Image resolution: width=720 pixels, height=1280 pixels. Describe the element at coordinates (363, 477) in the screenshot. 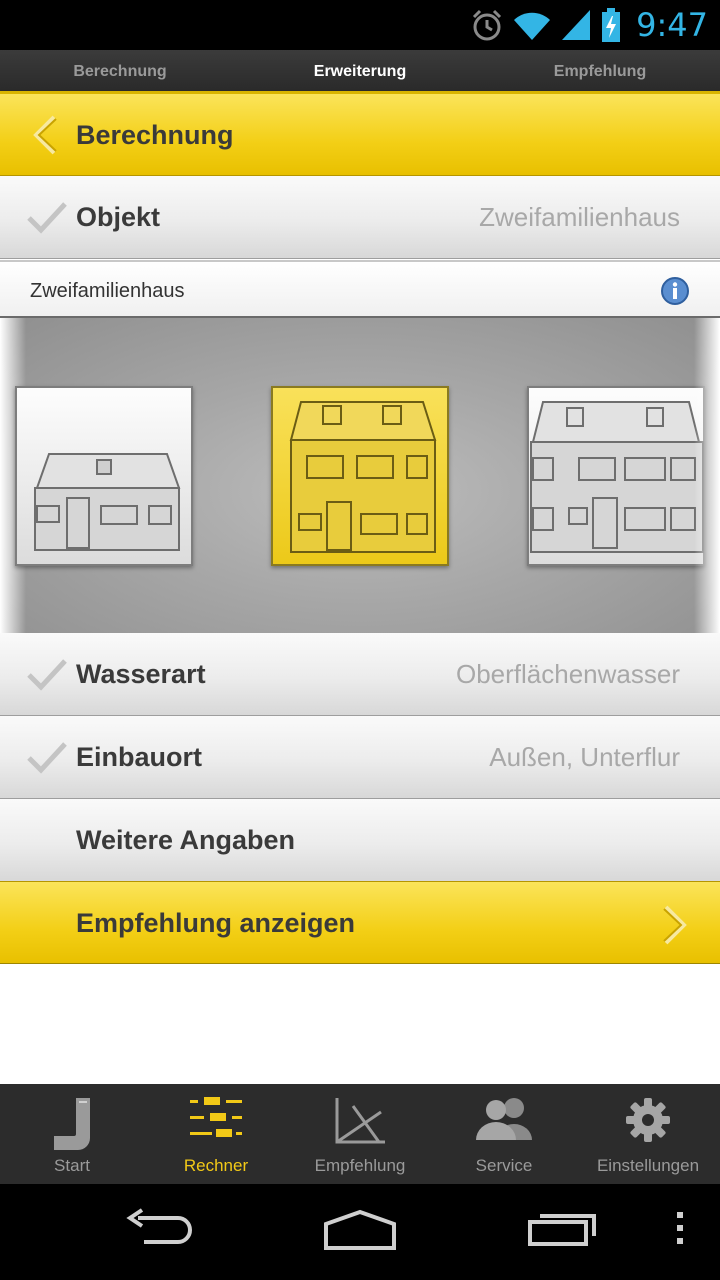

I see `two-family-house-icon` at that location.